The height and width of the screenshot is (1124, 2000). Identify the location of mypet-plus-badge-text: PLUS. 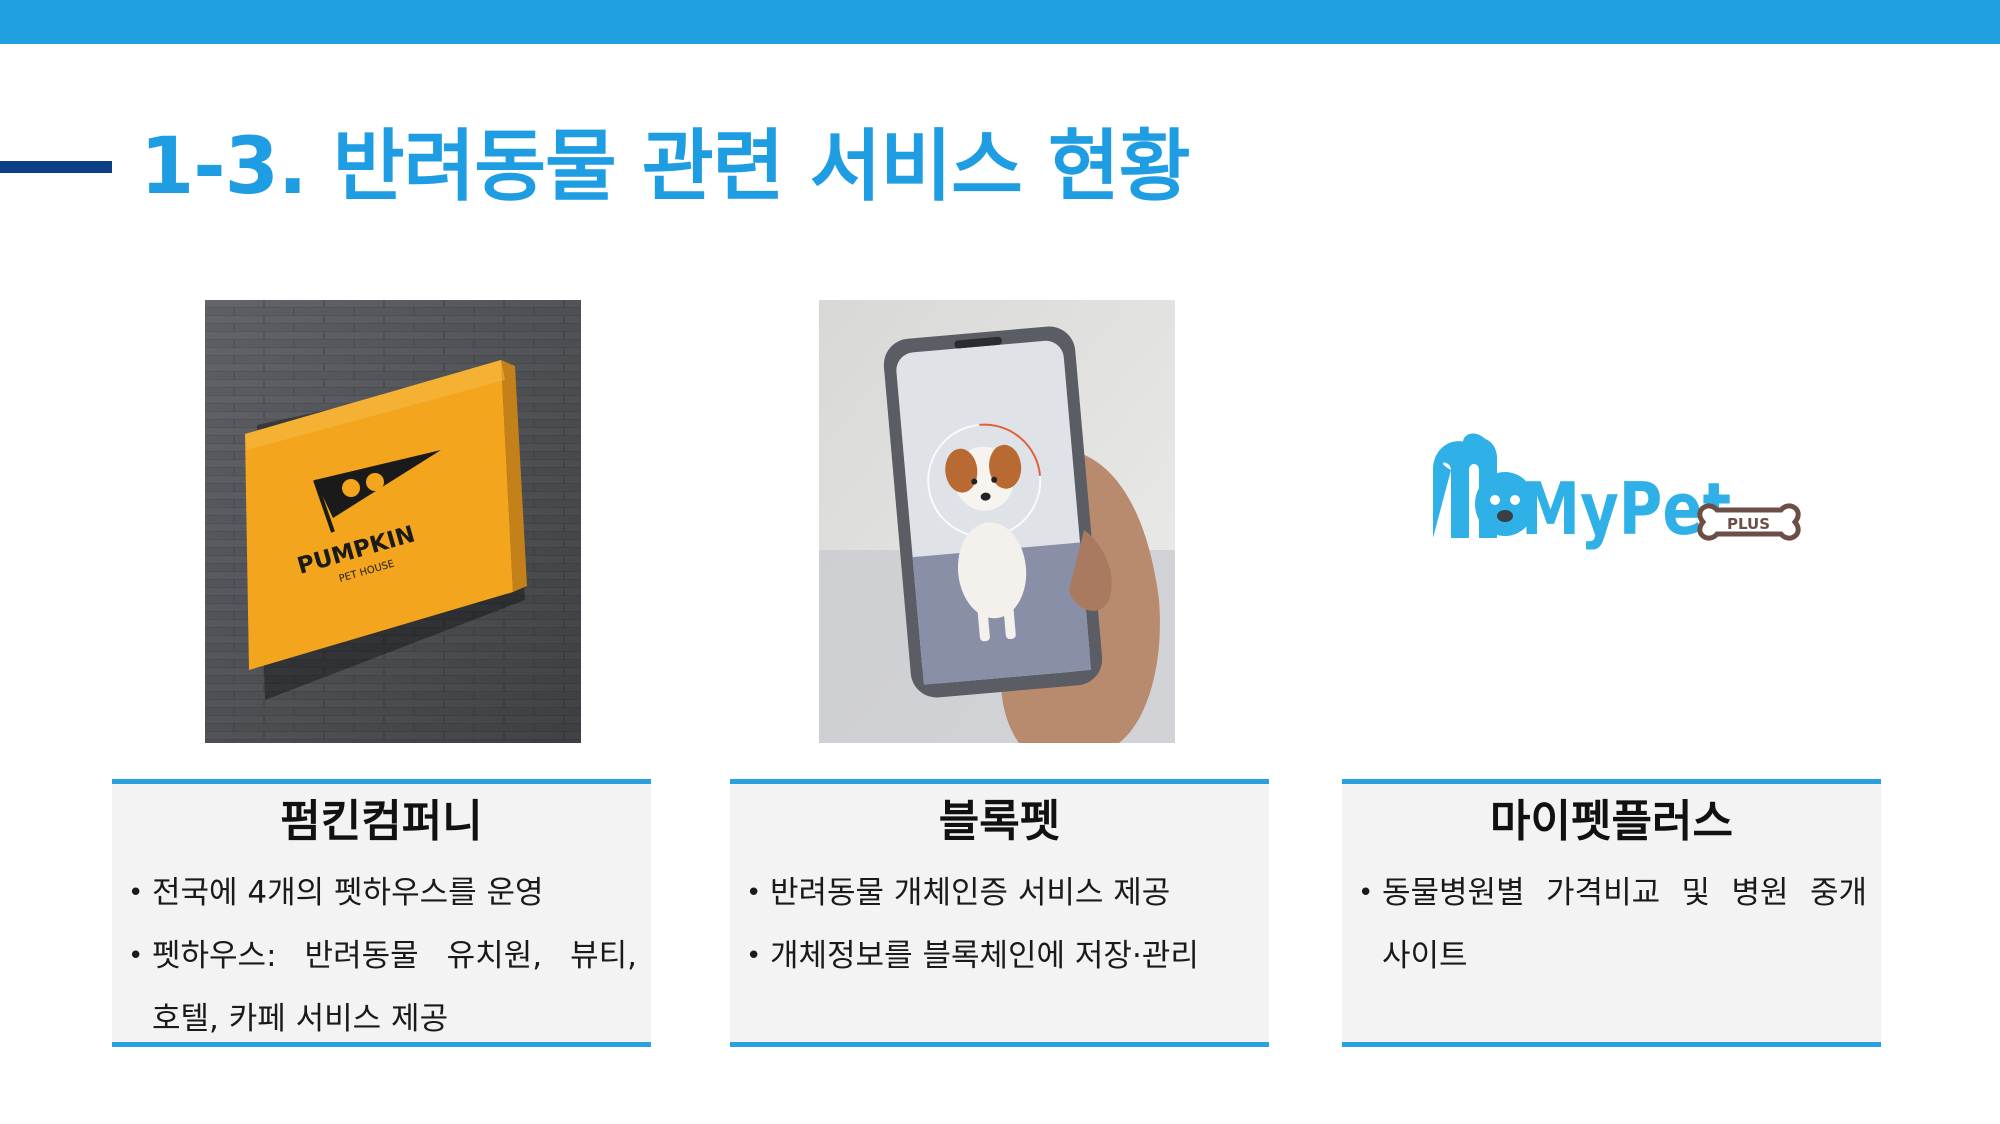
(1748, 524).